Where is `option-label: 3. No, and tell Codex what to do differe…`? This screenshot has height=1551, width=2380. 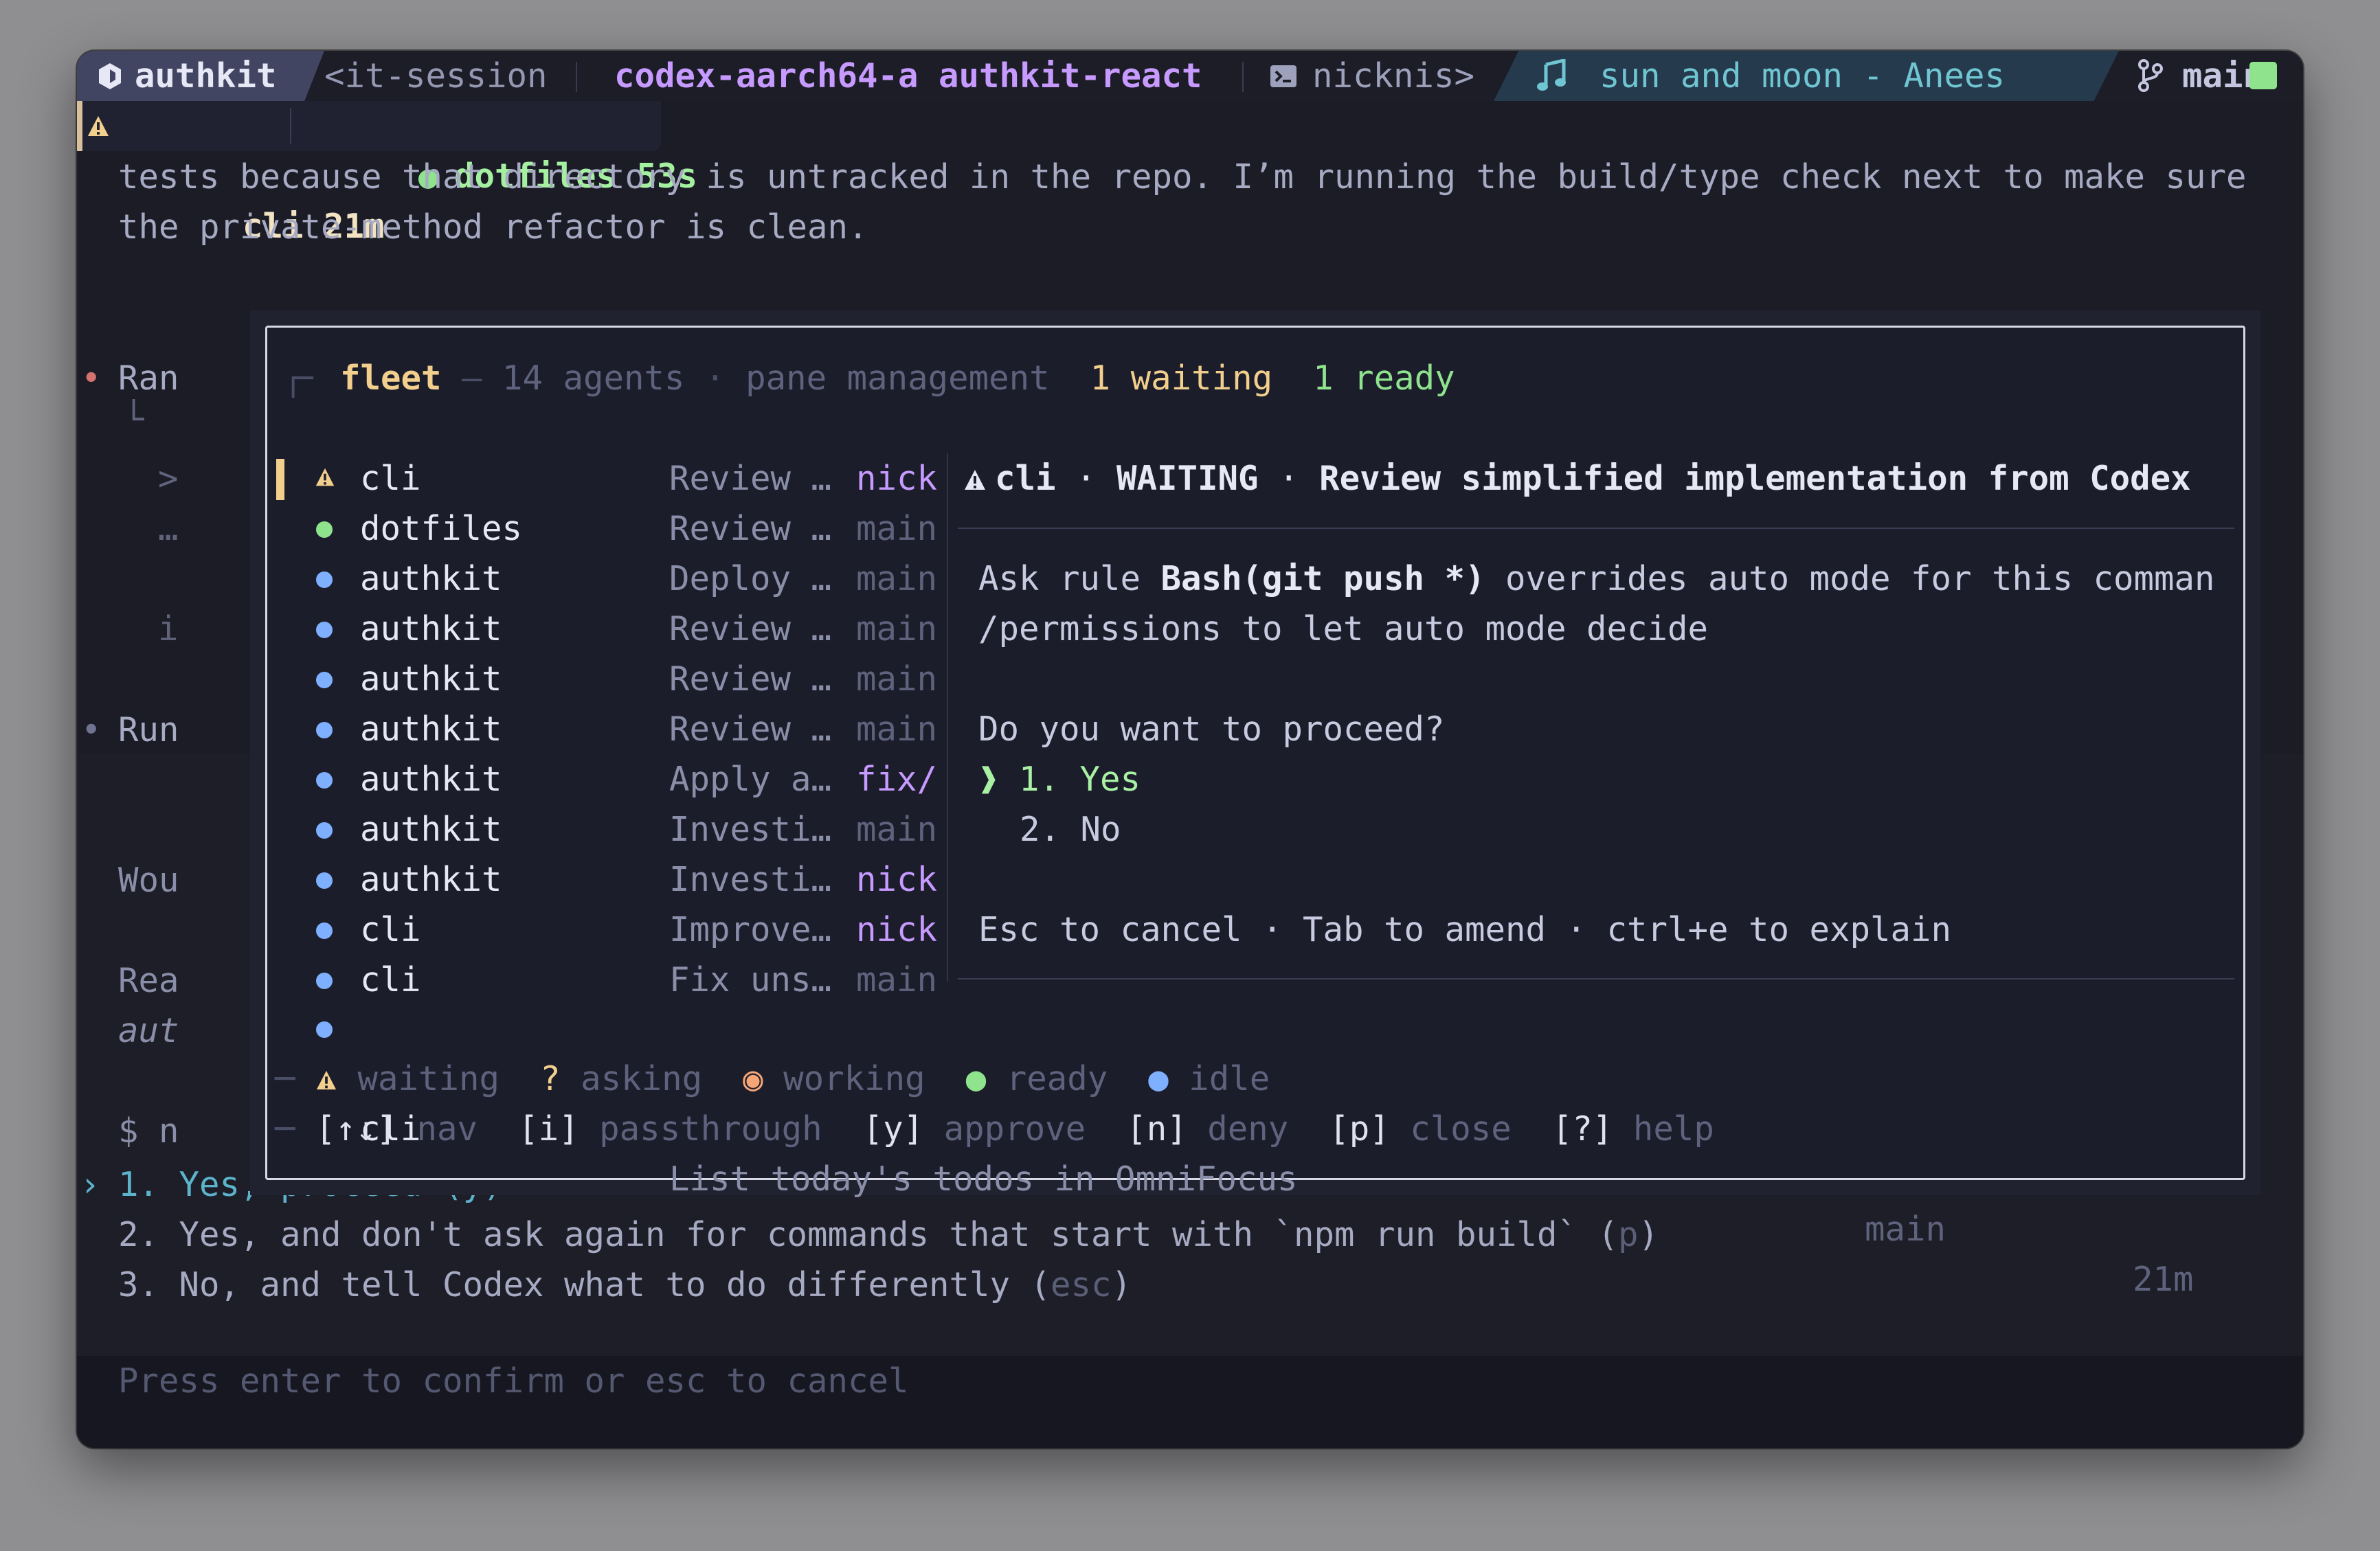 option-label: 3. No, and tell Codex what to do differe… is located at coordinates (584, 1284).